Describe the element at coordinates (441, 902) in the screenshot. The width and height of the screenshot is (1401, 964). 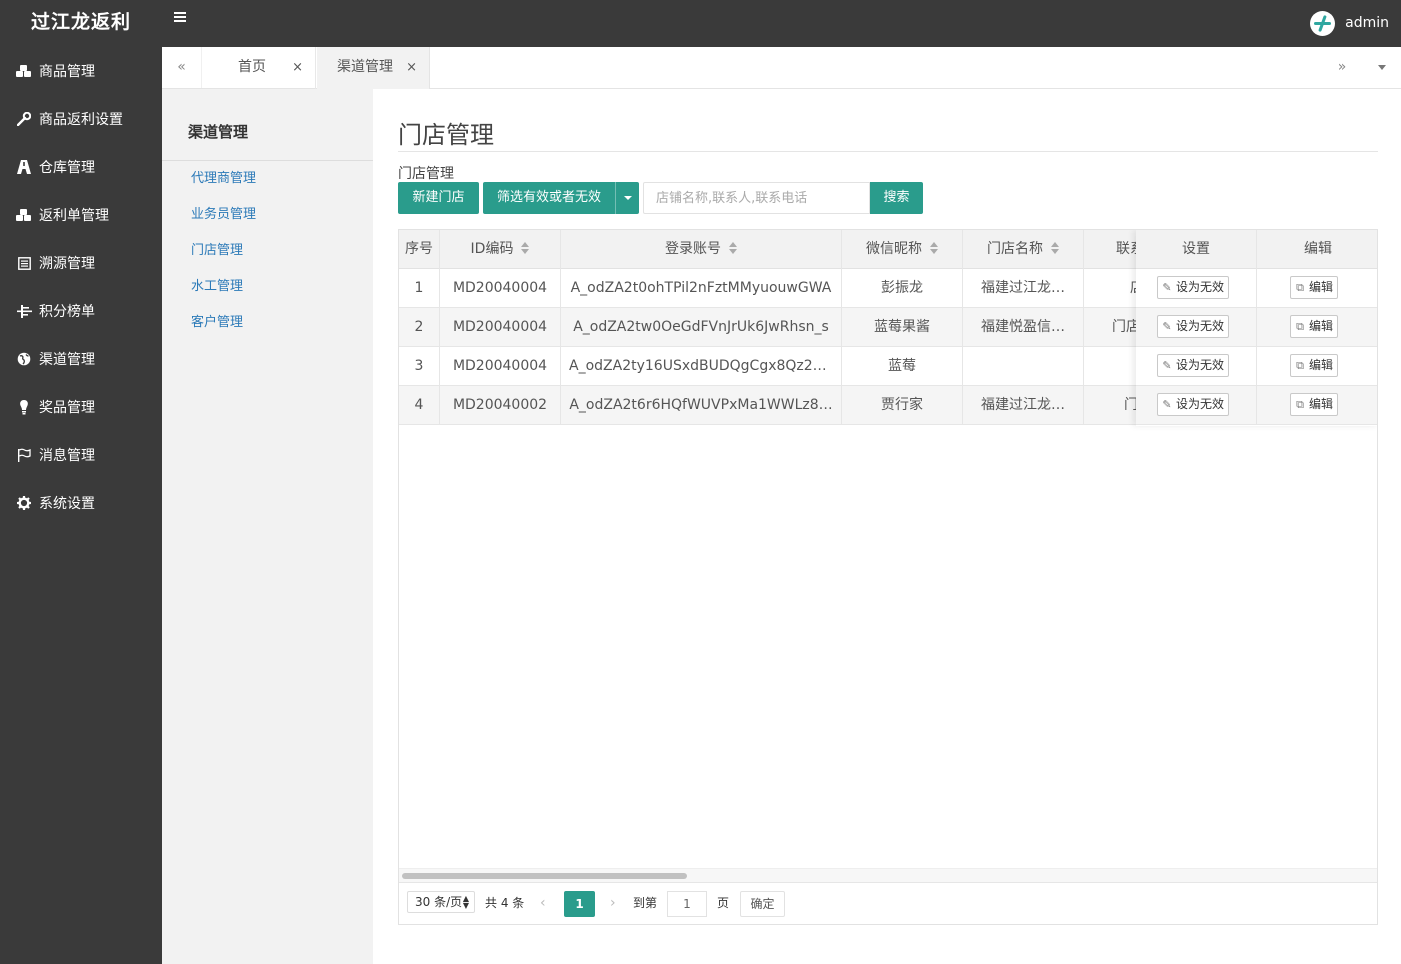
I see `page-size-select: 30 条/页 ▲ ▼` at that location.